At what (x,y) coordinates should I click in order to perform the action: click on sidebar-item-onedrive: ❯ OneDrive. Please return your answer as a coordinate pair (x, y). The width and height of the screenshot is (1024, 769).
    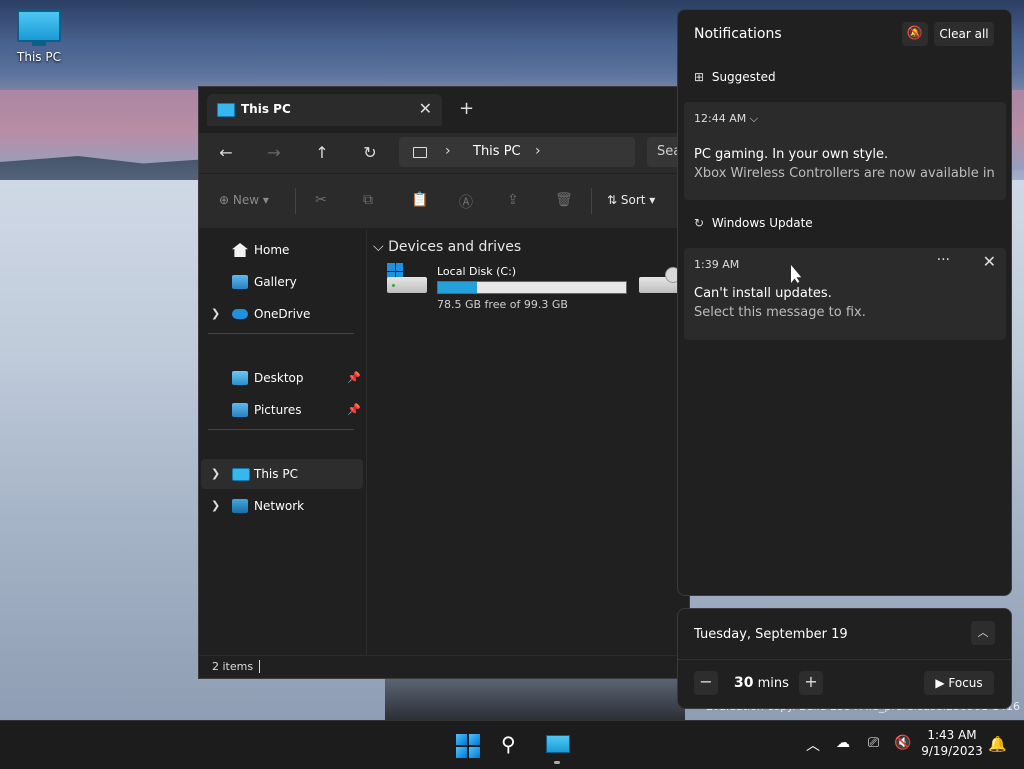
    Looking at the image, I should click on (282, 314).